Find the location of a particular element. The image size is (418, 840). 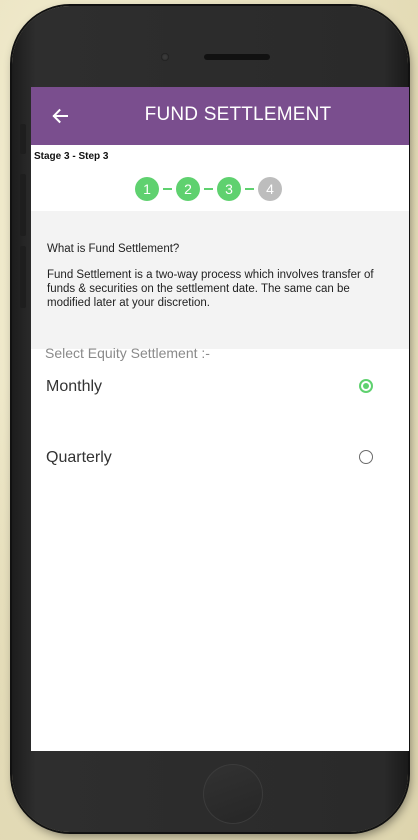

earpiece-speaker is located at coordinates (237, 57).